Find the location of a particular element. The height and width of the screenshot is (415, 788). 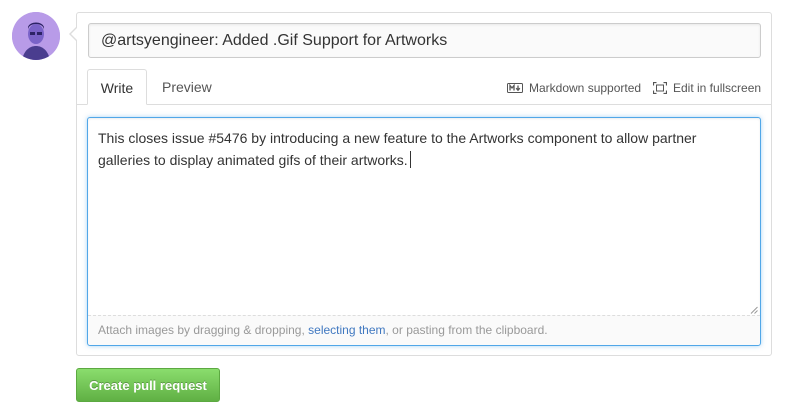

tab-preview: Preview is located at coordinates (187, 87).